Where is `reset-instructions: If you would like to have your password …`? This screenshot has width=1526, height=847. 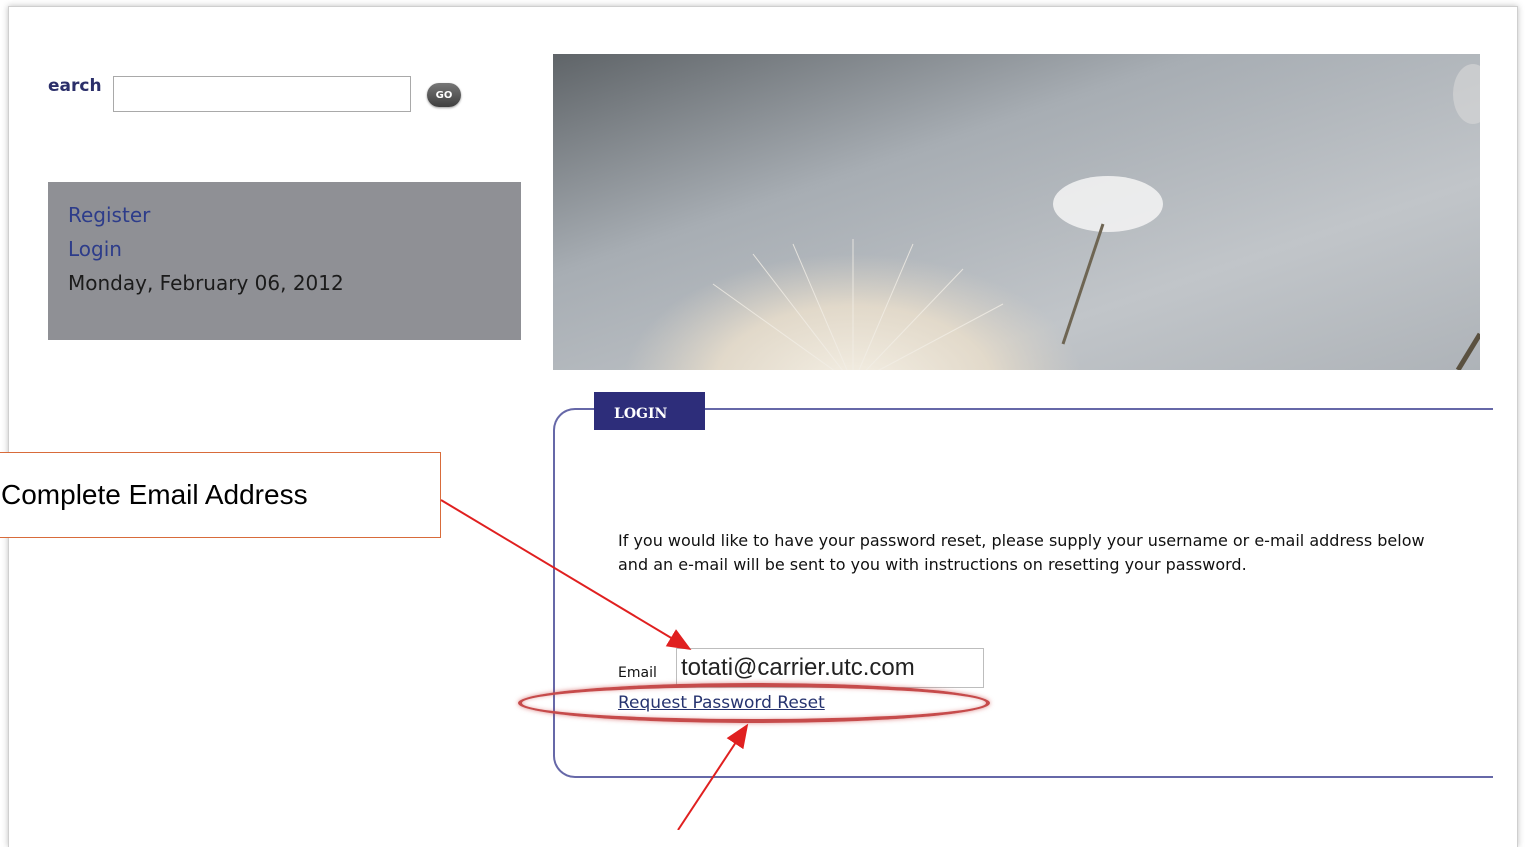 reset-instructions: If you would like to have your password … is located at coordinates (1021, 552).